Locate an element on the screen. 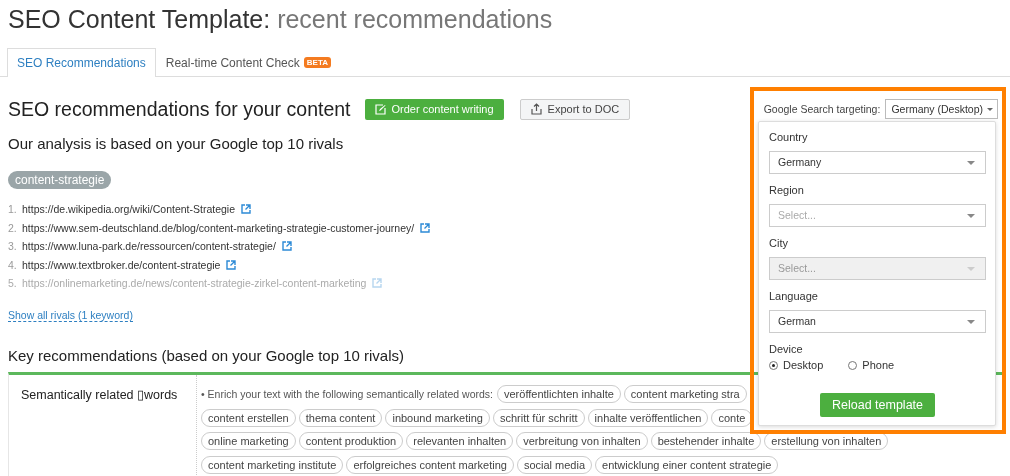 The width and height of the screenshot is (1010, 476). page-title: SEO Content Template: is located at coordinates (139, 19).